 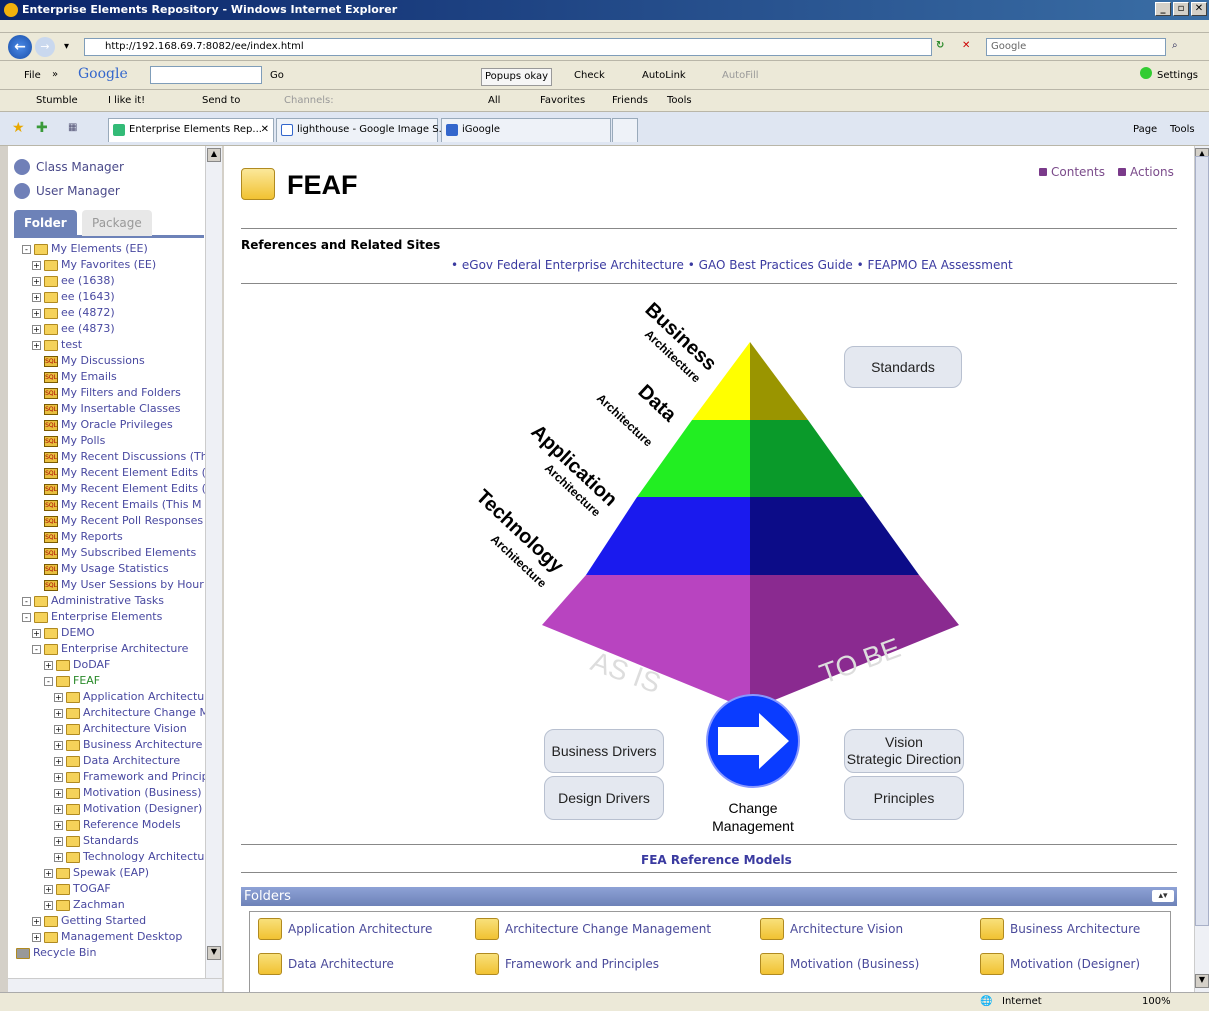 I want to click on popups-button: Popups okay, so click(x=516, y=77).